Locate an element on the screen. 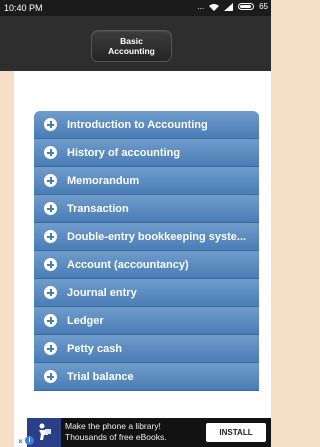 This screenshot has width=320, height=447. topic-item: Memorandum is located at coordinates (146, 181).